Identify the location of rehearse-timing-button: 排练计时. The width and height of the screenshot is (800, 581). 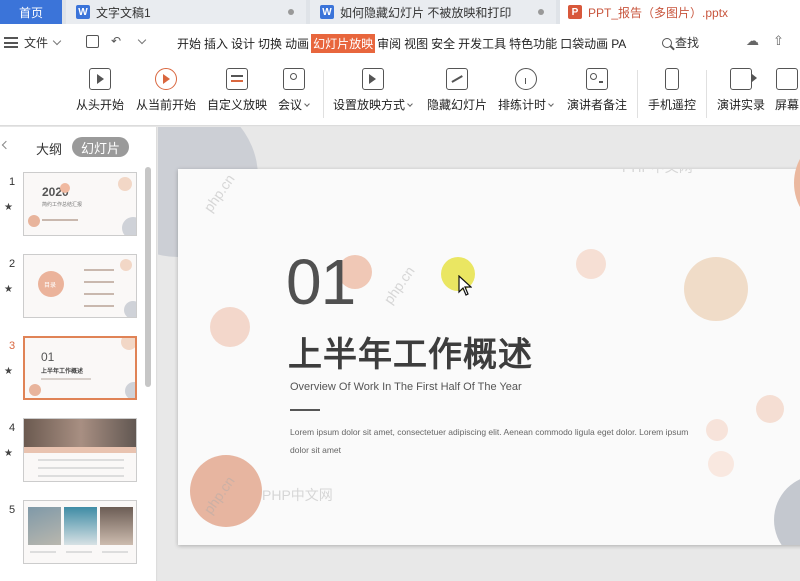
(526, 88).